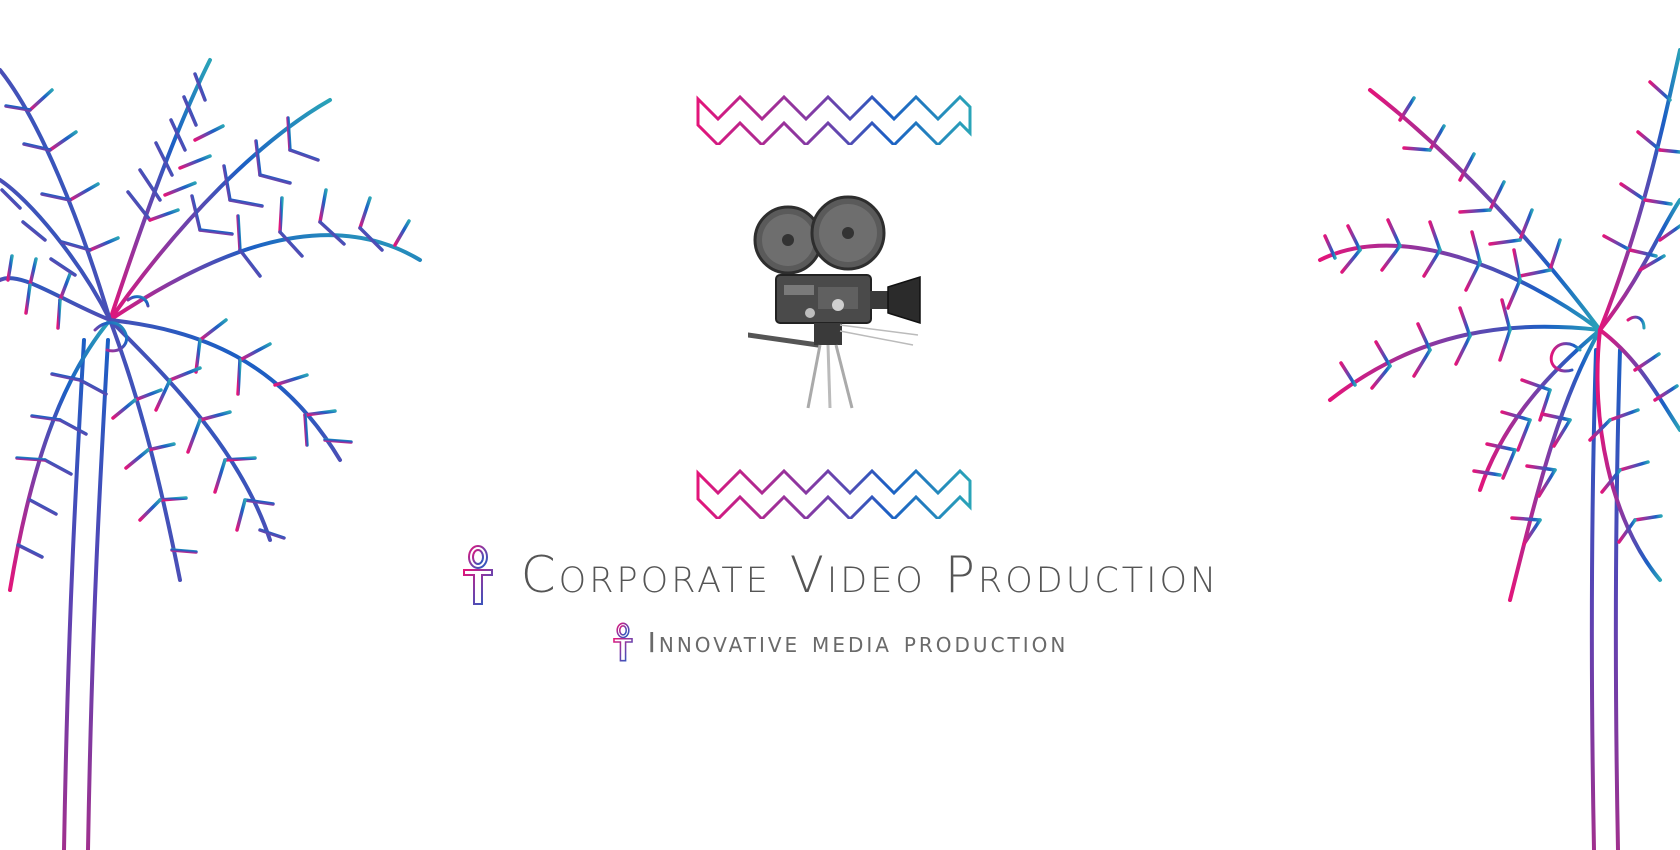 This screenshot has width=1680, height=850. I want to click on ankh-icon-small, so click(622, 642).